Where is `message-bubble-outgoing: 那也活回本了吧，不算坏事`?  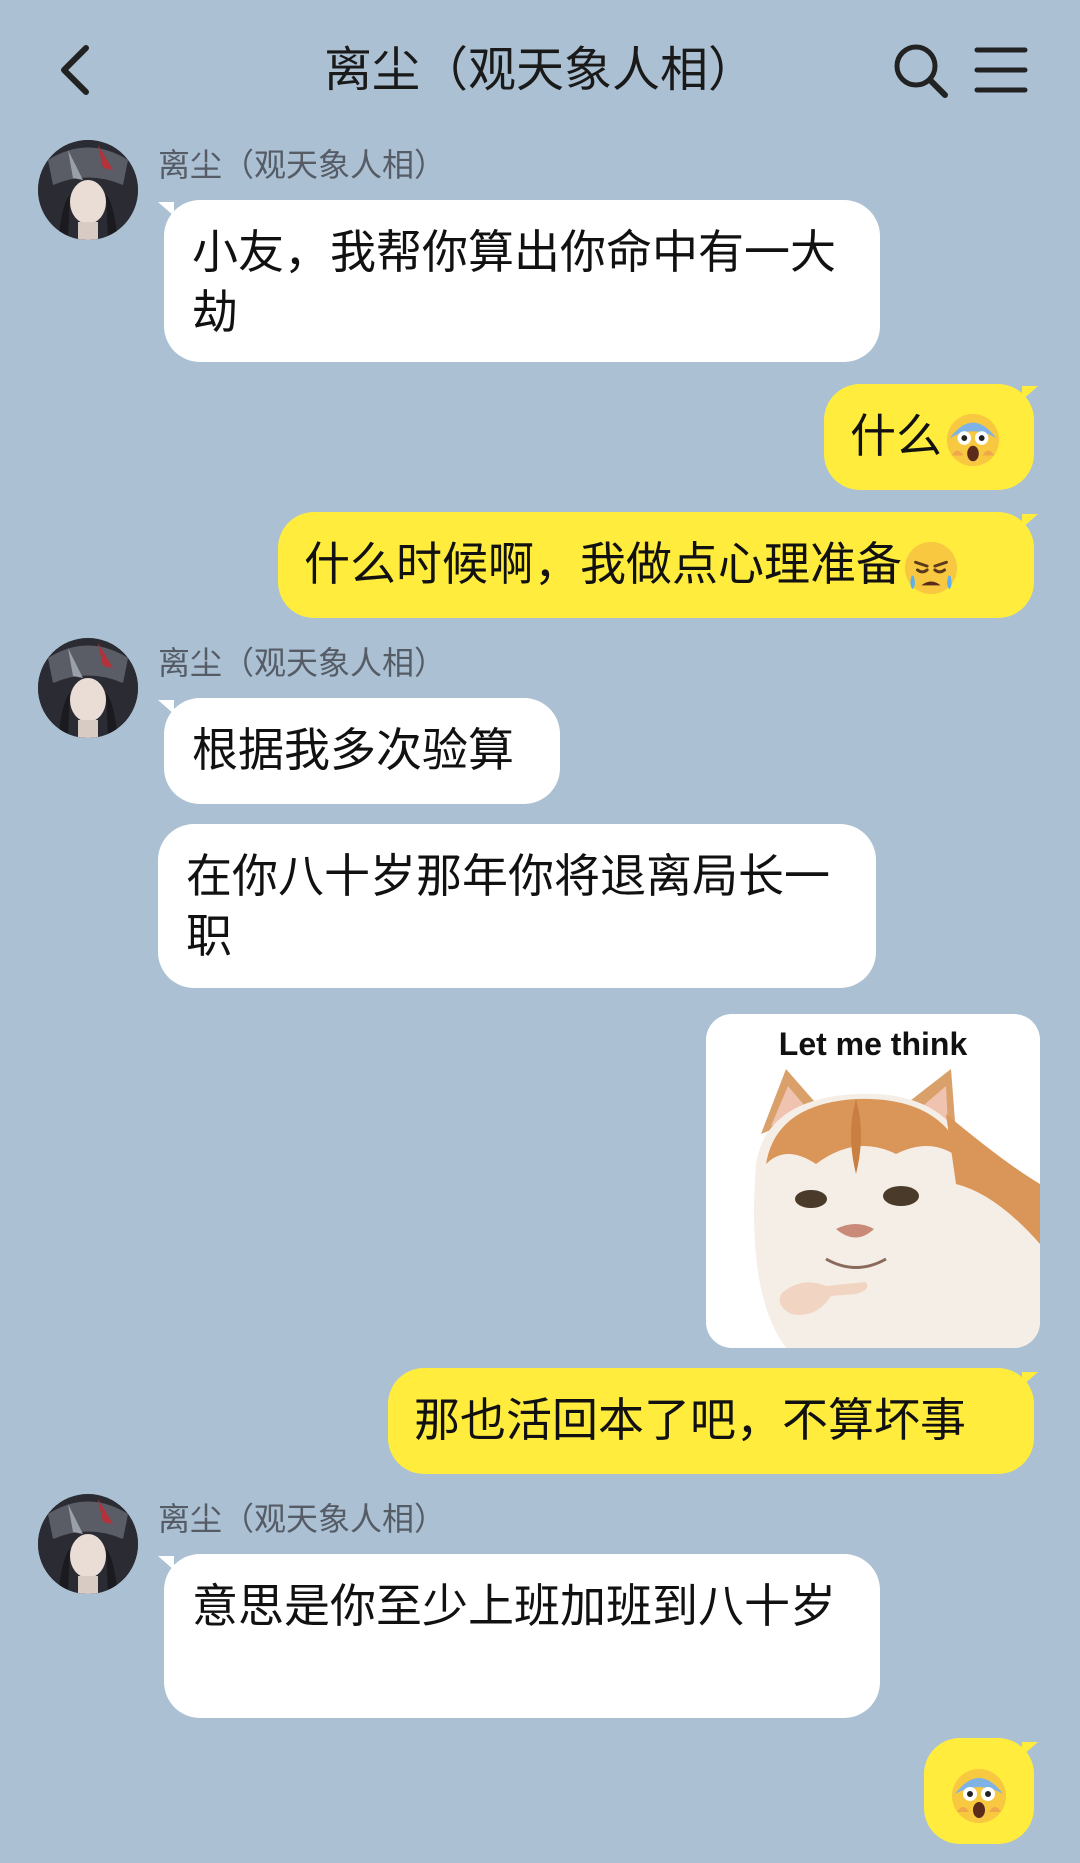
message-bubble-outgoing: 那也活回本了吧，不算坏事 is located at coordinates (711, 1421).